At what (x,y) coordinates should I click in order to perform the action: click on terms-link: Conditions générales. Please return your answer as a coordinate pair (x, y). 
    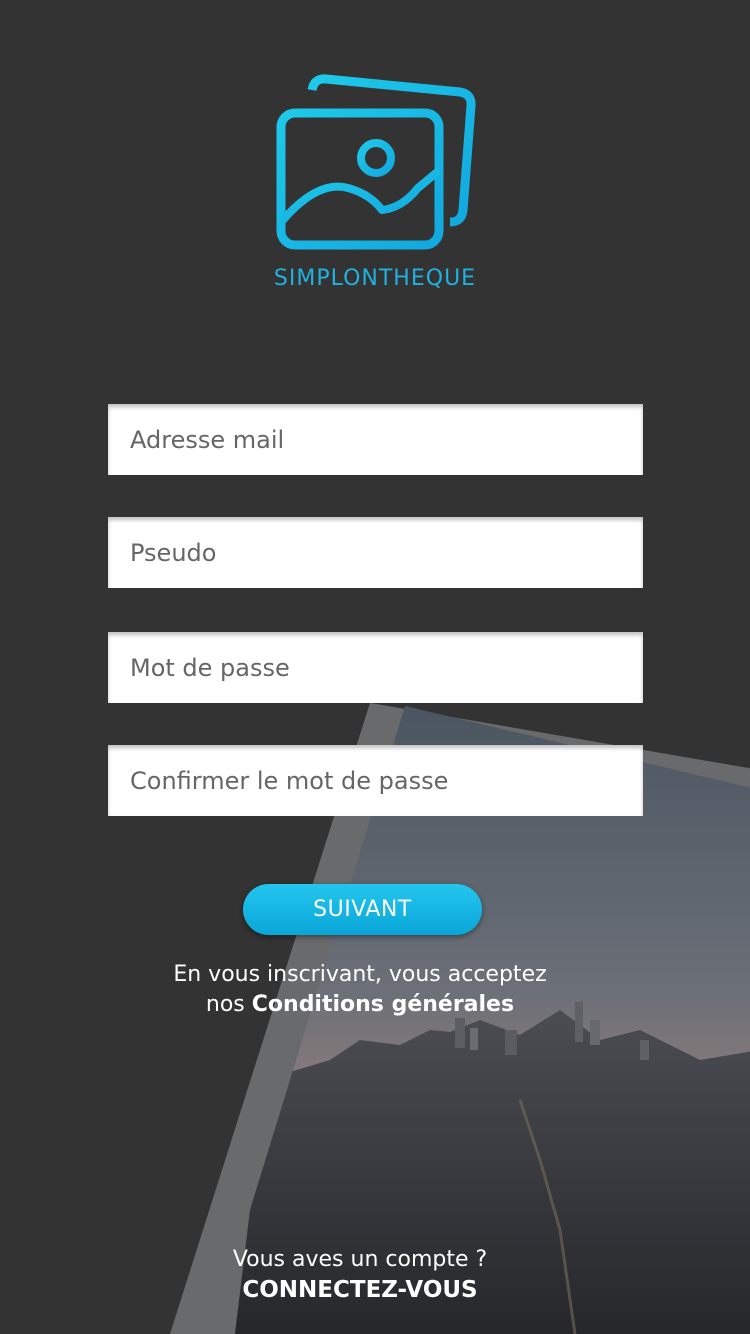
    Looking at the image, I should click on (383, 1004).